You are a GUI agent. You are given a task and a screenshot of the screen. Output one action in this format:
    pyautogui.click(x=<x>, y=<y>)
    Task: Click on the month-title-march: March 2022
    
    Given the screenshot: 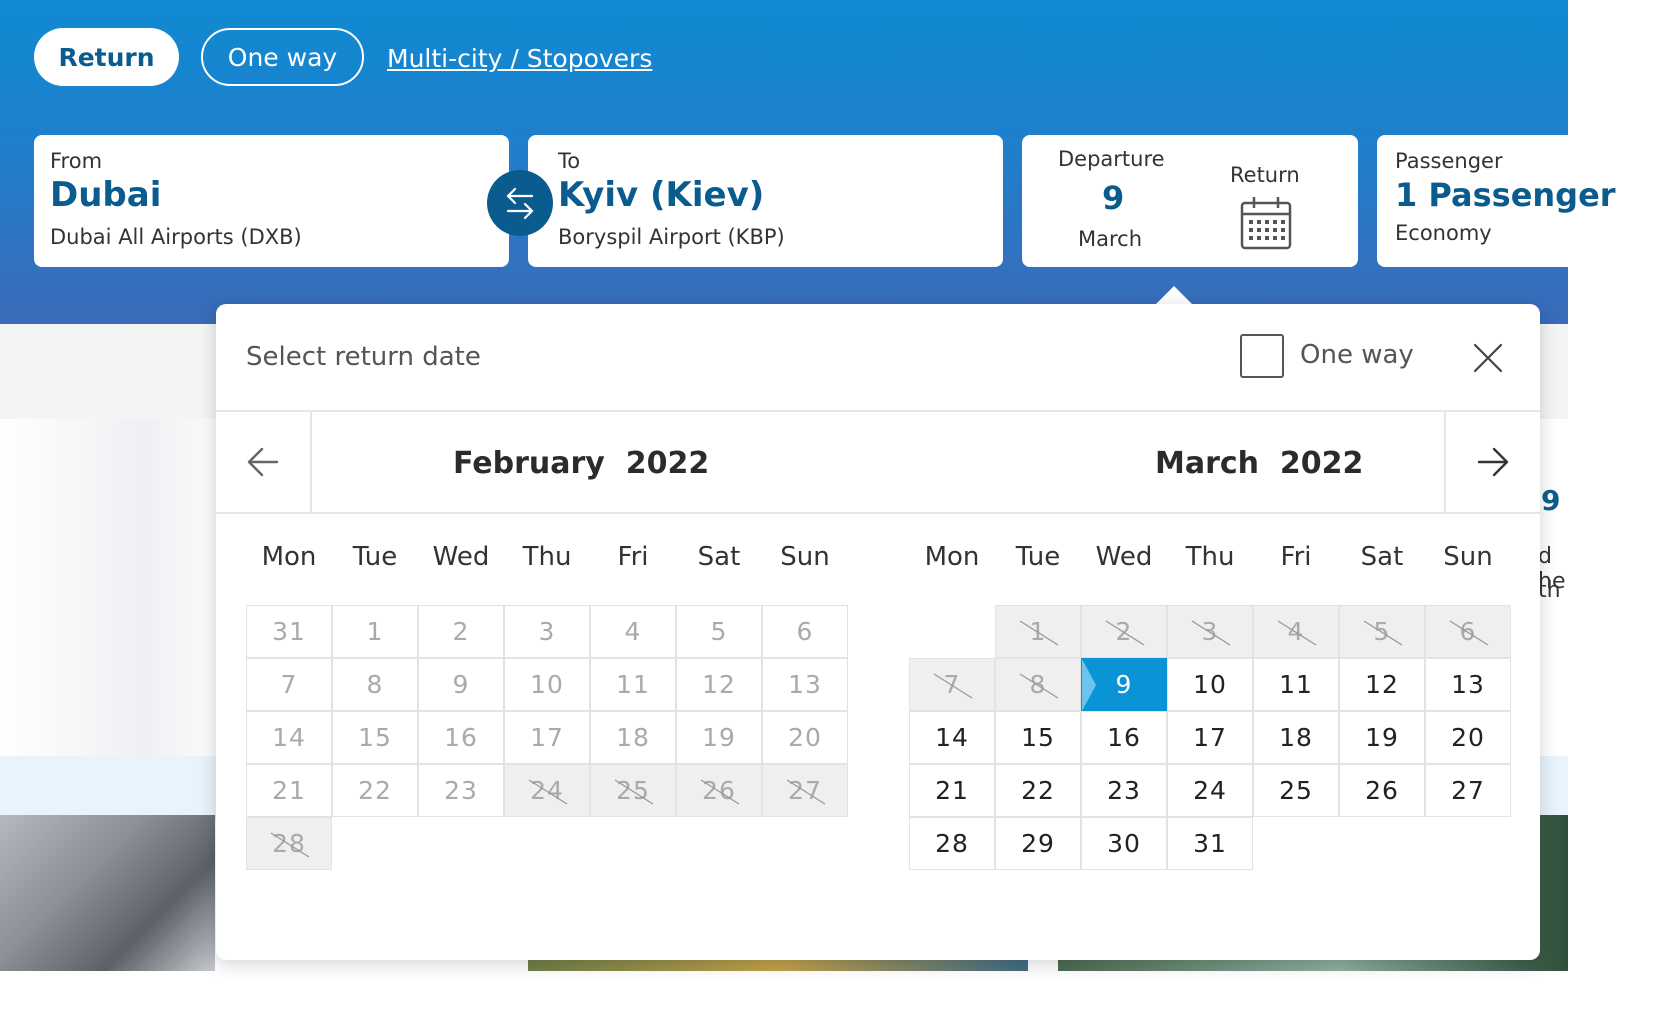 What is the action you would take?
    pyautogui.click(x=1259, y=463)
    